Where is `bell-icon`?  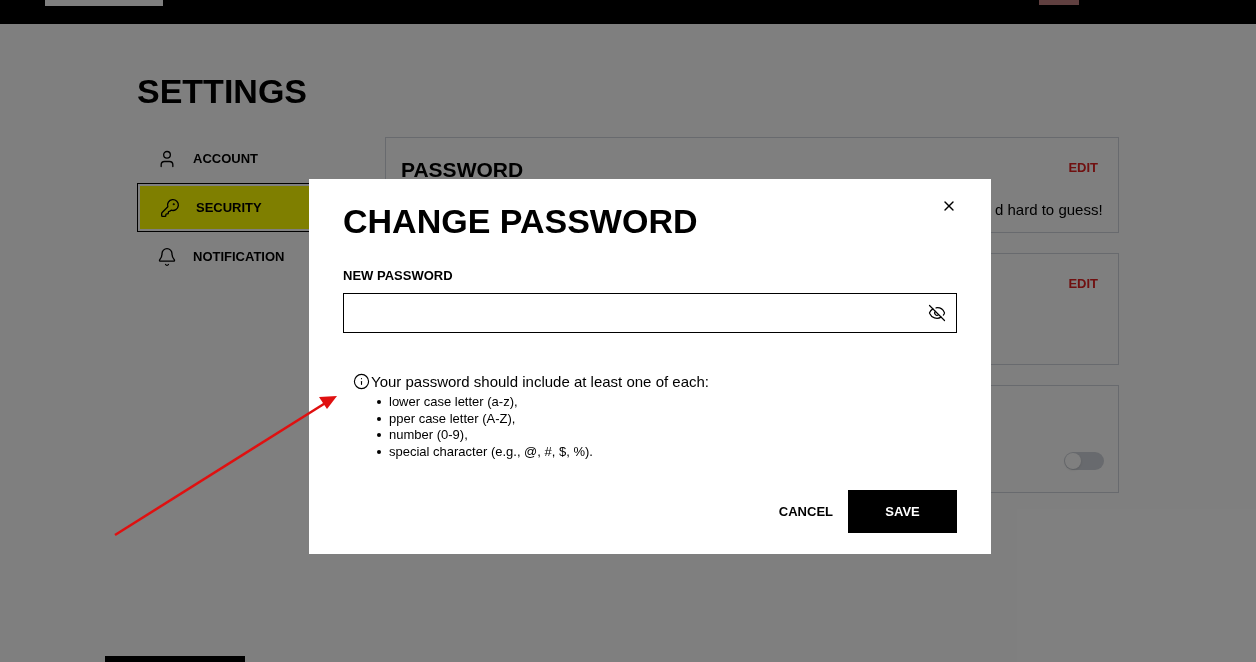 bell-icon is located at coordinates (167, 256).